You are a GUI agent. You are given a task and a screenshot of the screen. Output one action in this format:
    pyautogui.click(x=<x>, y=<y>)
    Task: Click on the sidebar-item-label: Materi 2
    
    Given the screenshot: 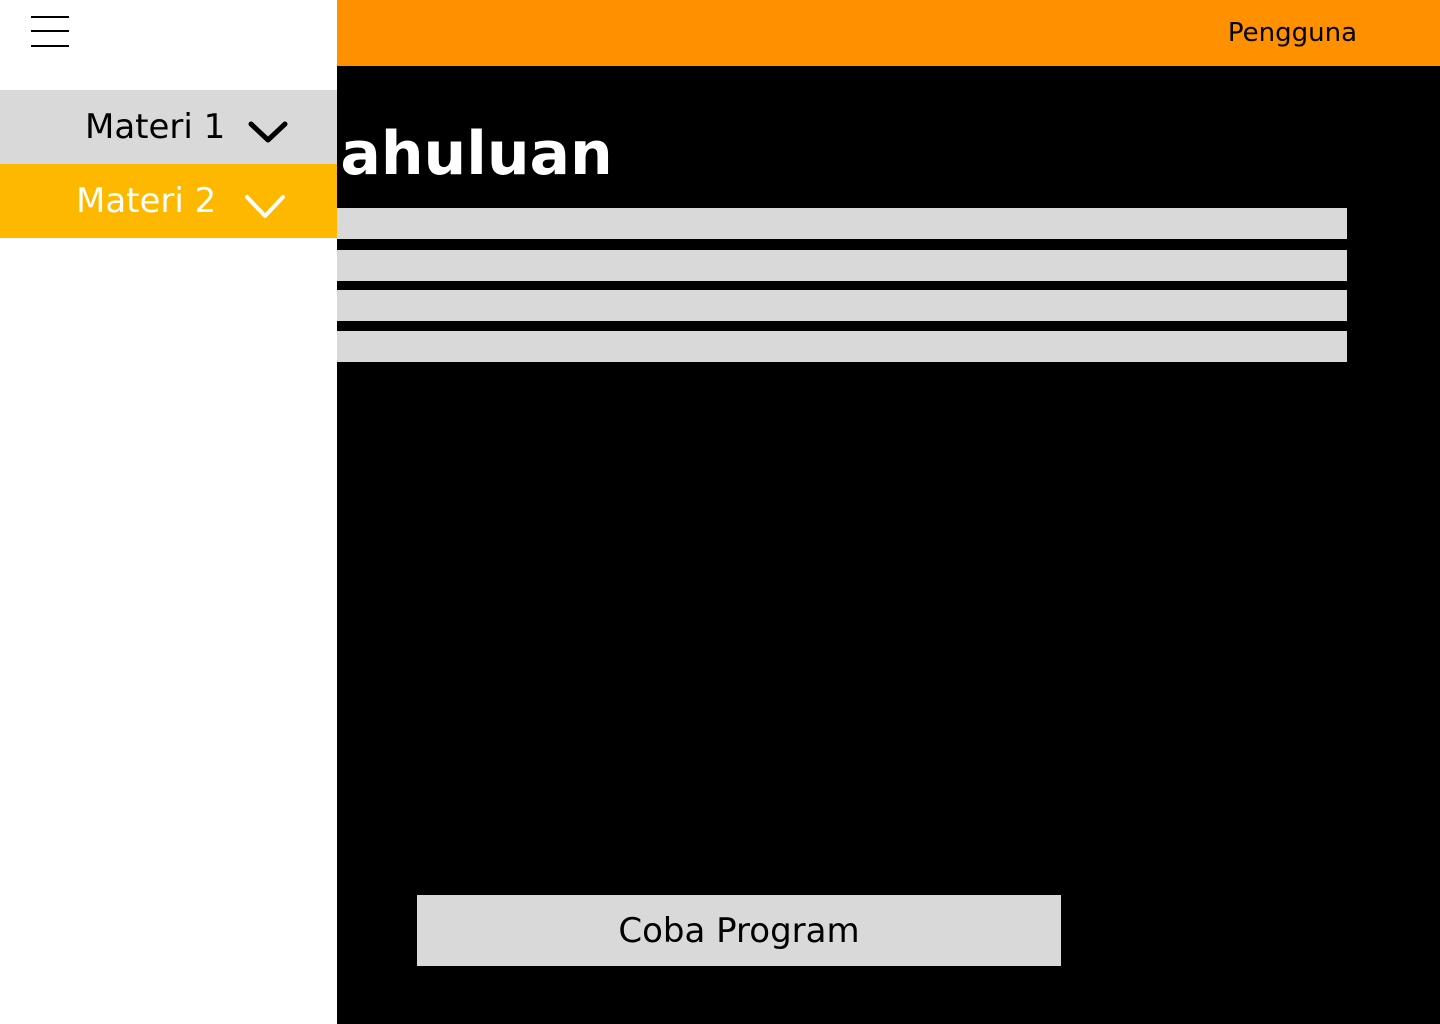 What is the action you would take?
    pyautogui.click(x=146, y=201)
    